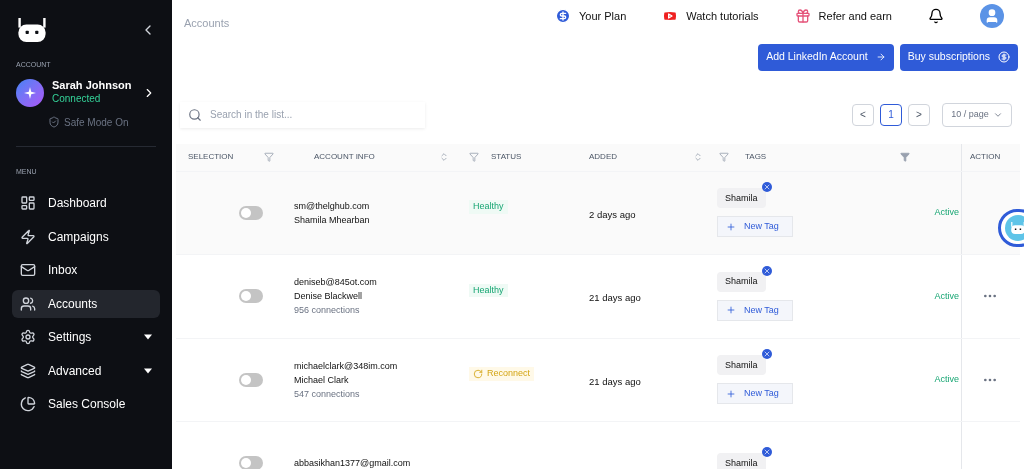 The width and height of the screenshot is (1024, 469). Describe the element at coordinates (207, 23) in the screenshot. I see `page-title: Accounts` at that location.